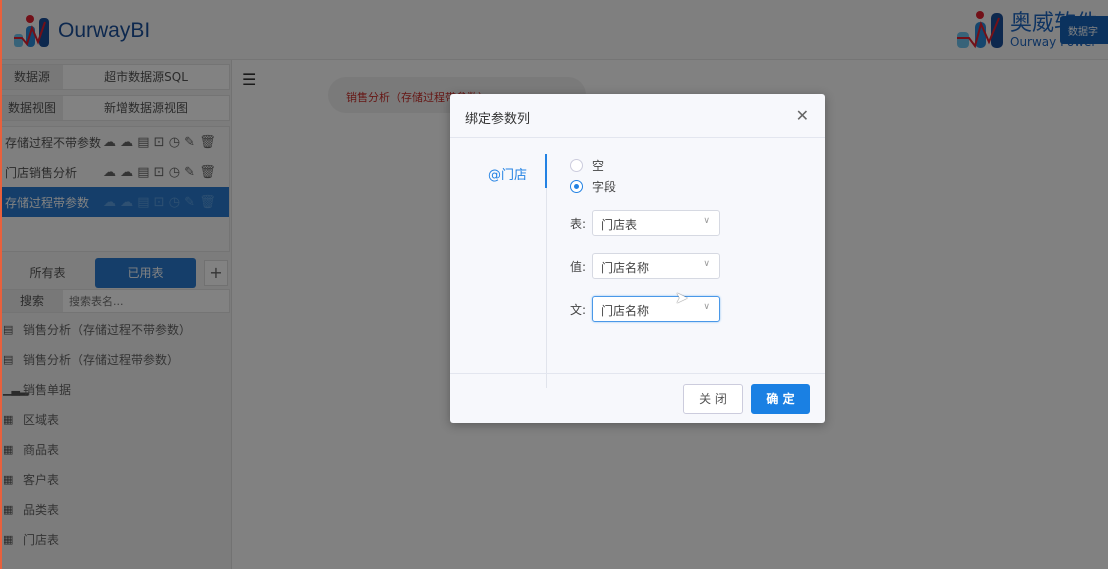 The width and height of the screenshot is (1108, 569). I want to click on close-button: 关 闭, so click(713, 399).